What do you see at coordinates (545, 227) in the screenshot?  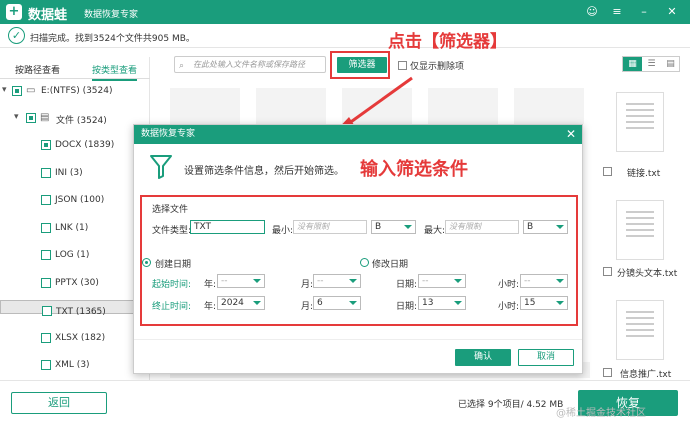 I see `max-unit-select: B` at bounding box center [545, 227].